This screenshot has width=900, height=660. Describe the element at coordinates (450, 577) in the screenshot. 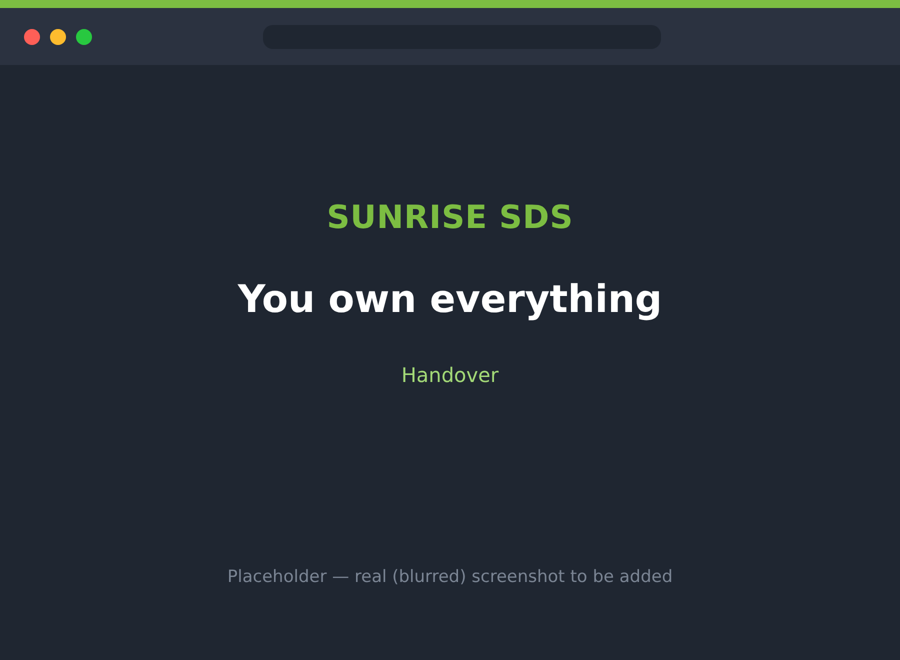

I see `placeholder-note: Placeholder — real (blurred) screenshot to be added` at that location.